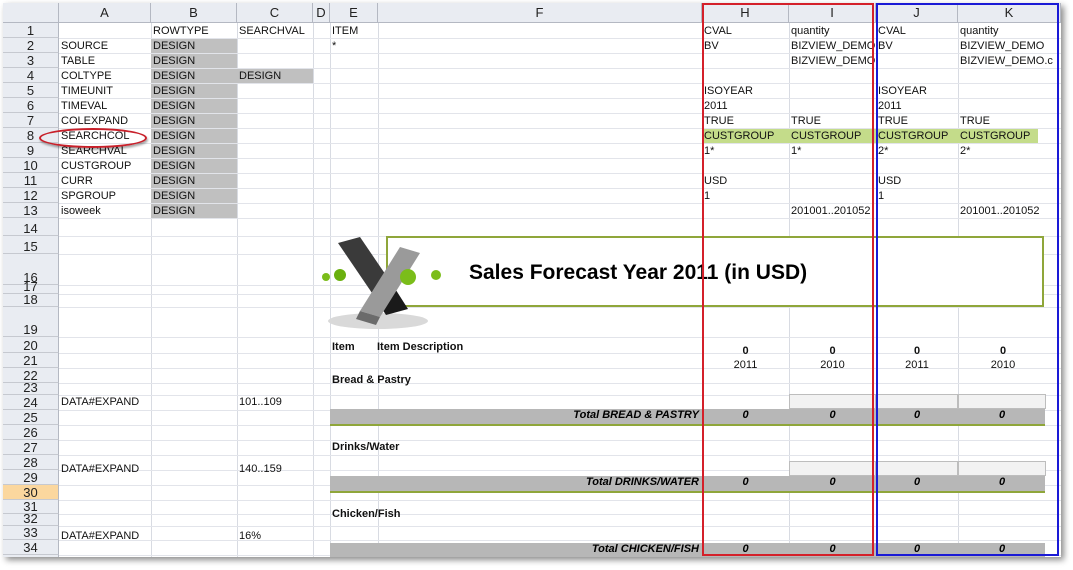 The height and width of the screenshot is (570, 1073). What do you see at coordinates (31, 432) in the screenshot?
I see `row-header-26: 26` at bounding box center [31, 432].